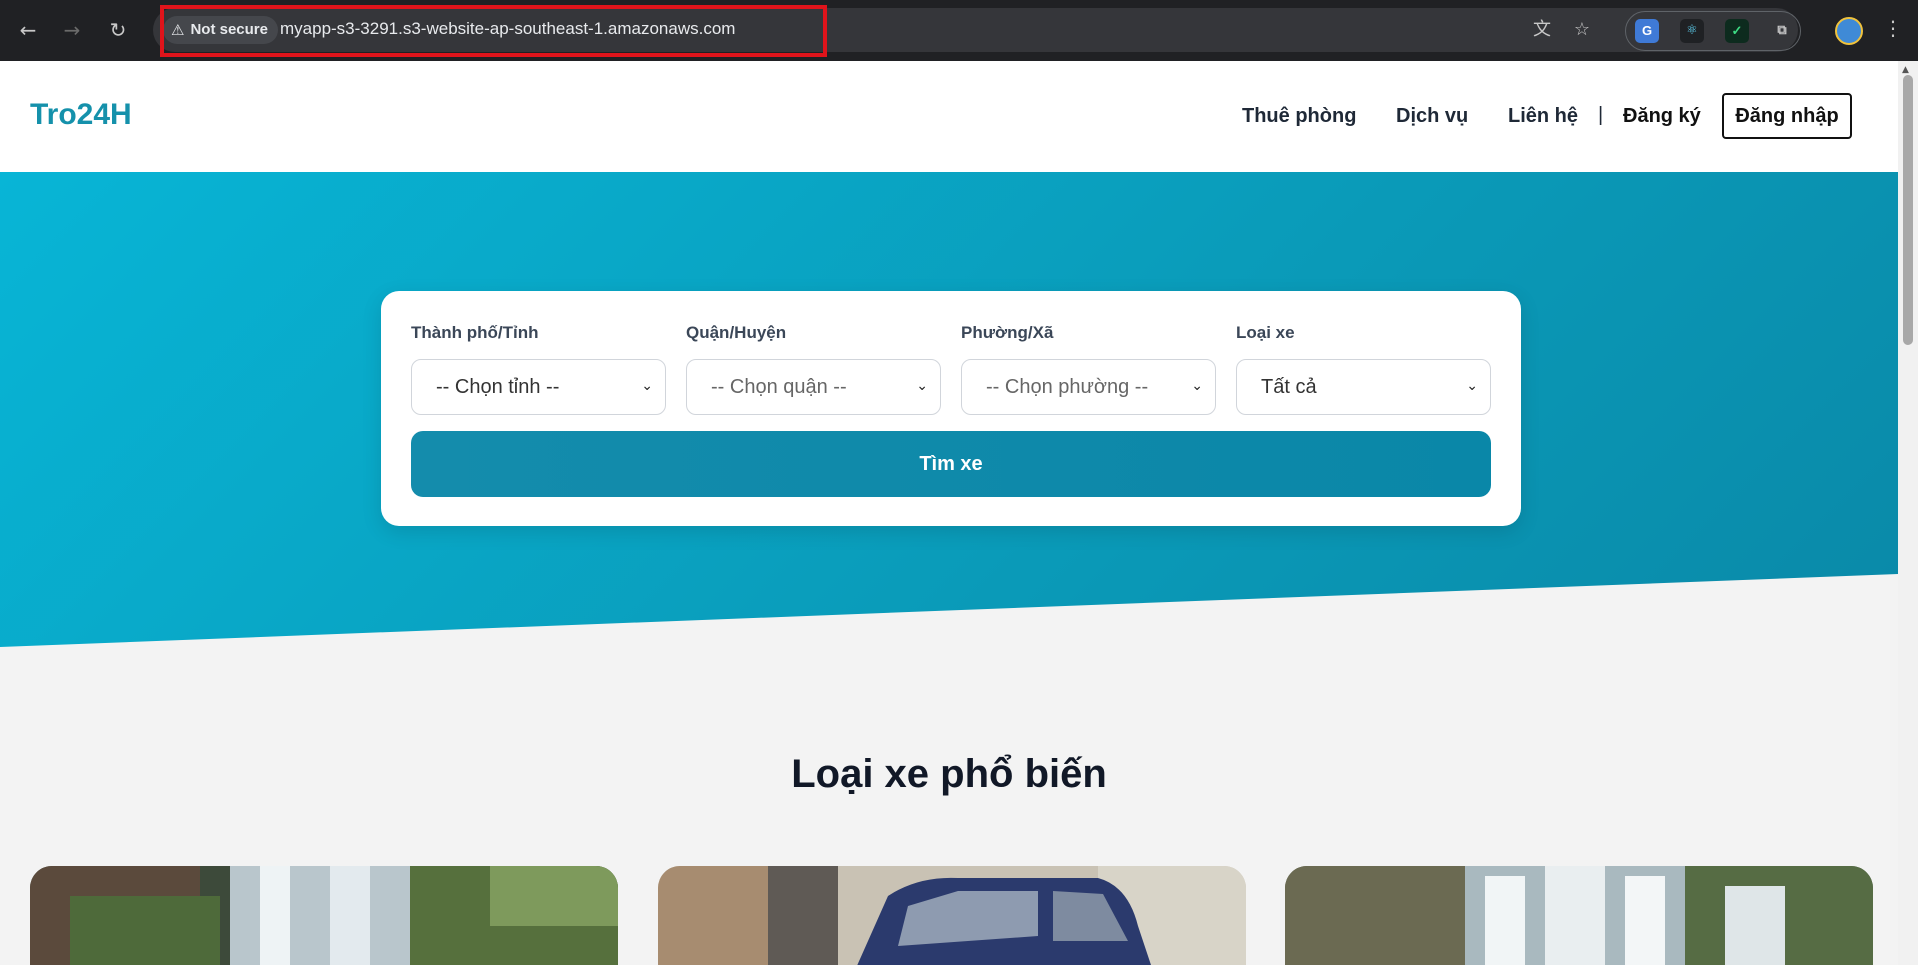 This screenshot has width=1918, height=965. I want to click on extensions-icon: ⧉, so click(1782, 31).